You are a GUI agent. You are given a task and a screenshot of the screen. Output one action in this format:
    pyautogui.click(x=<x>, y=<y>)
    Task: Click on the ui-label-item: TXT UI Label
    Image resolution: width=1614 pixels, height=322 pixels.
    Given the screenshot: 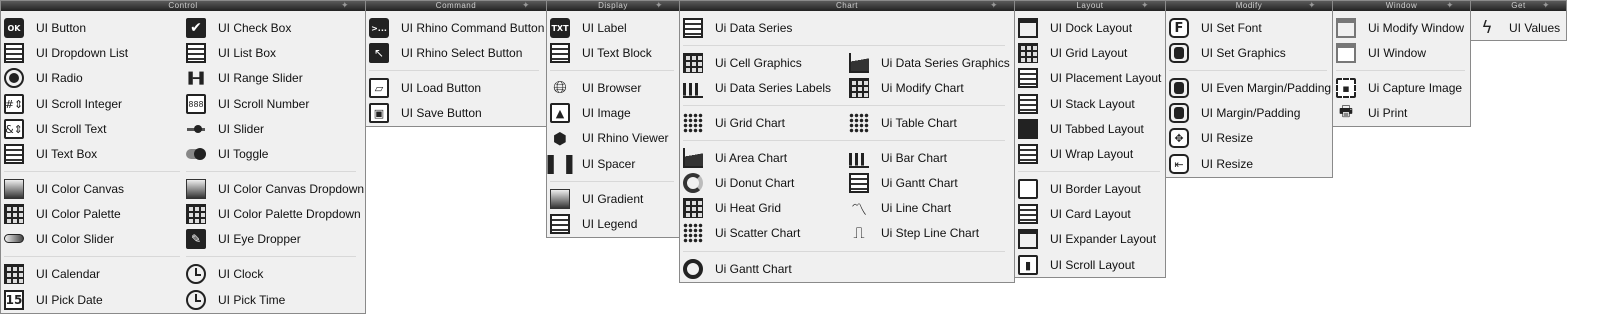 What is the action you would take?
    pyautogui.click(x=588, y=28)
    